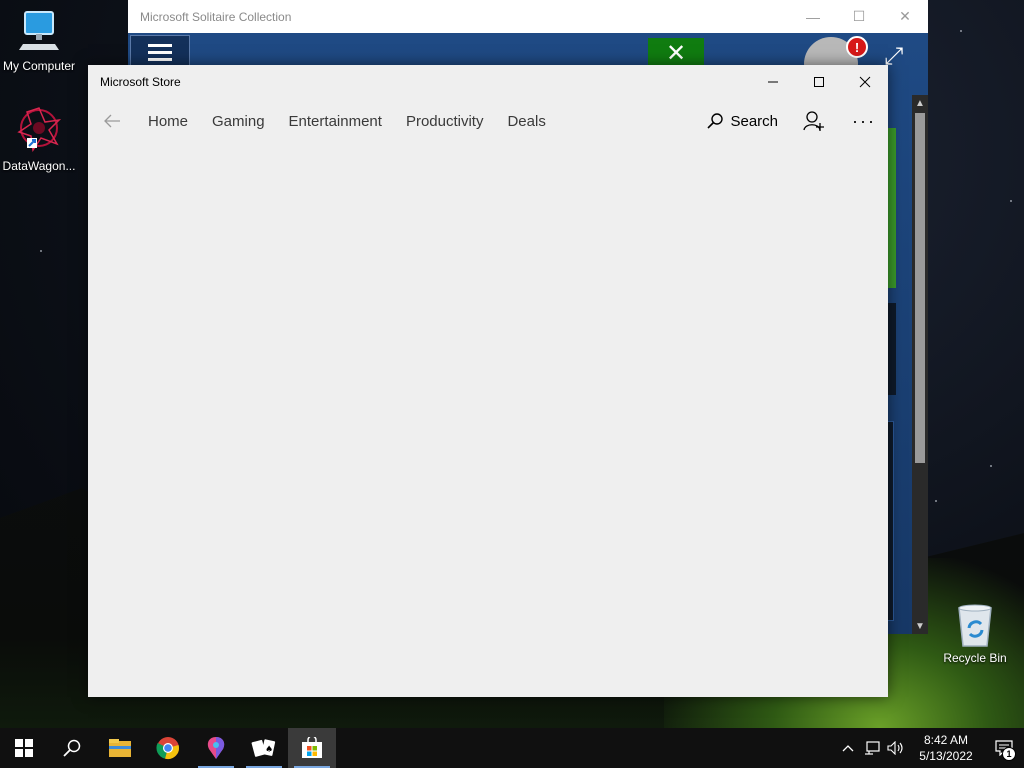 The image size is (1024, 768). Describe the element at coordinates (1009, 754) in the screenshot. I see `notification-count-badge: 1` at that location.